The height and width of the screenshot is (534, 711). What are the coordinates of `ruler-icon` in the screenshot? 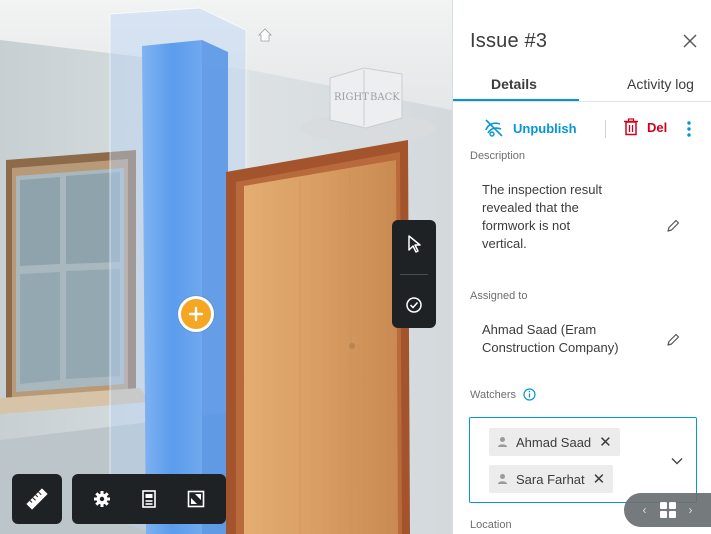 It's located at (37, 499).